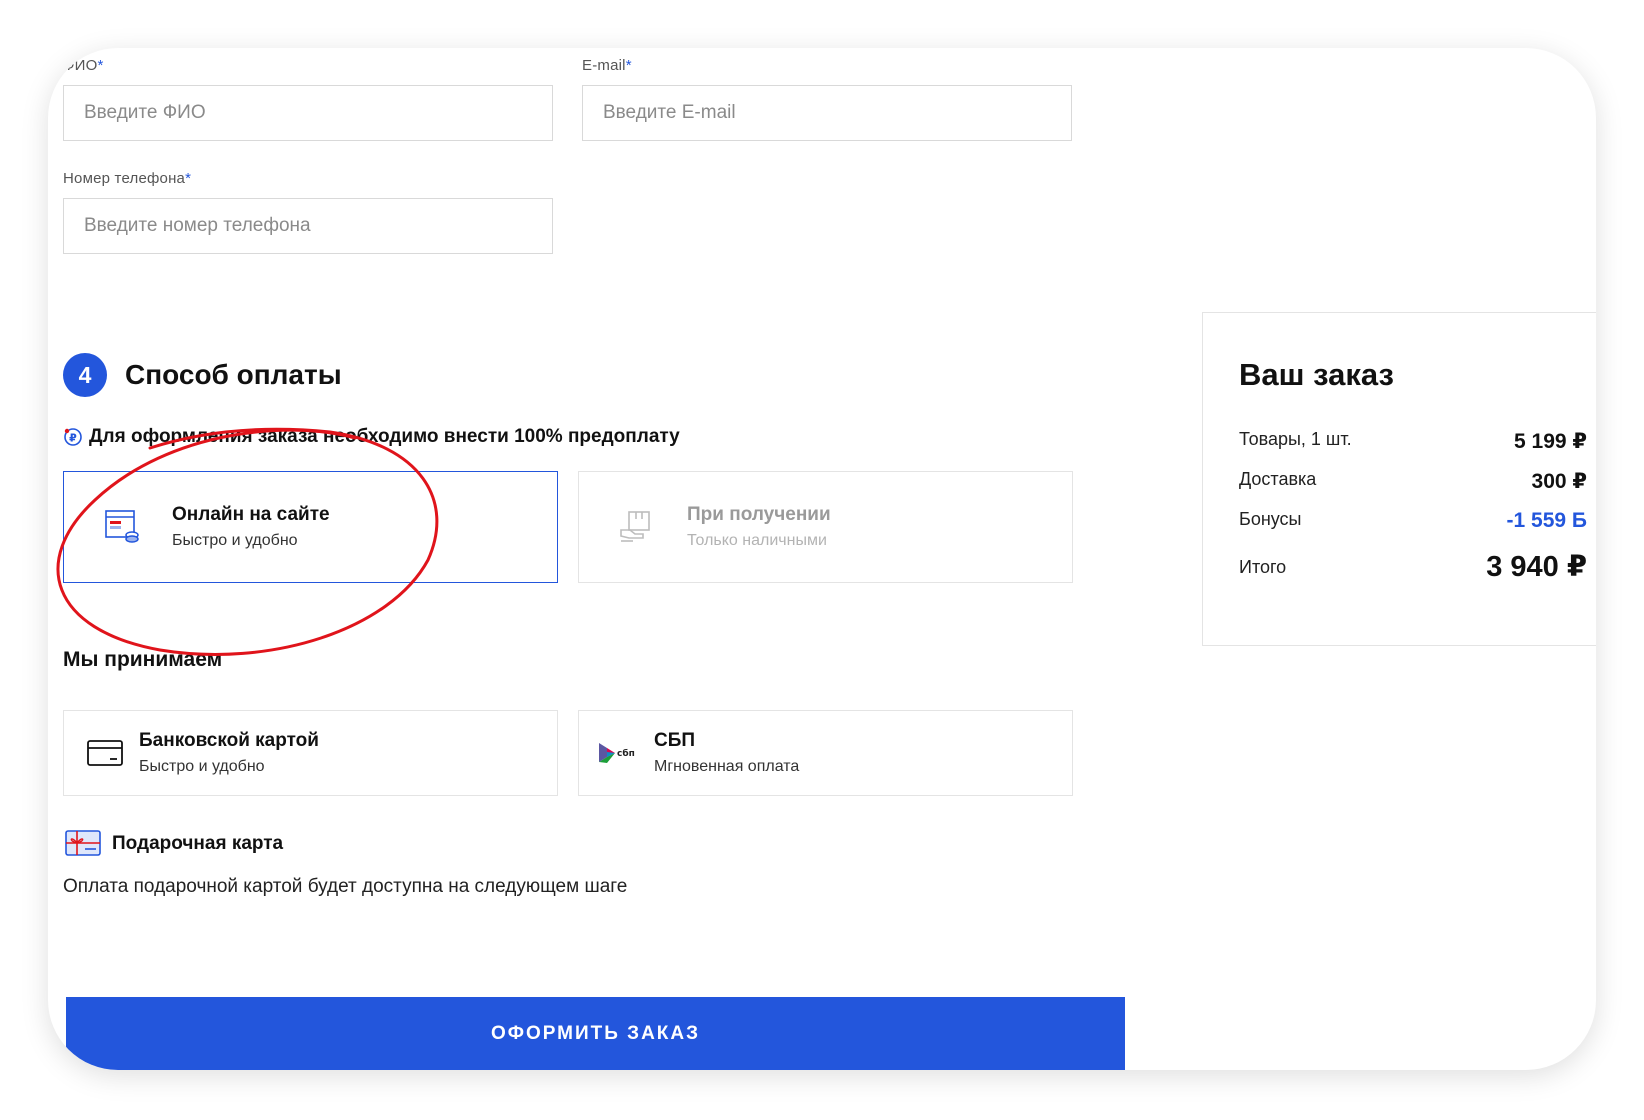 This screenshot has height=1120, width=1644. Describe the element at coordinates (1550, 441) in the screenshot. I see `summary-row-goods-value: 5 199 ₽` at that location.